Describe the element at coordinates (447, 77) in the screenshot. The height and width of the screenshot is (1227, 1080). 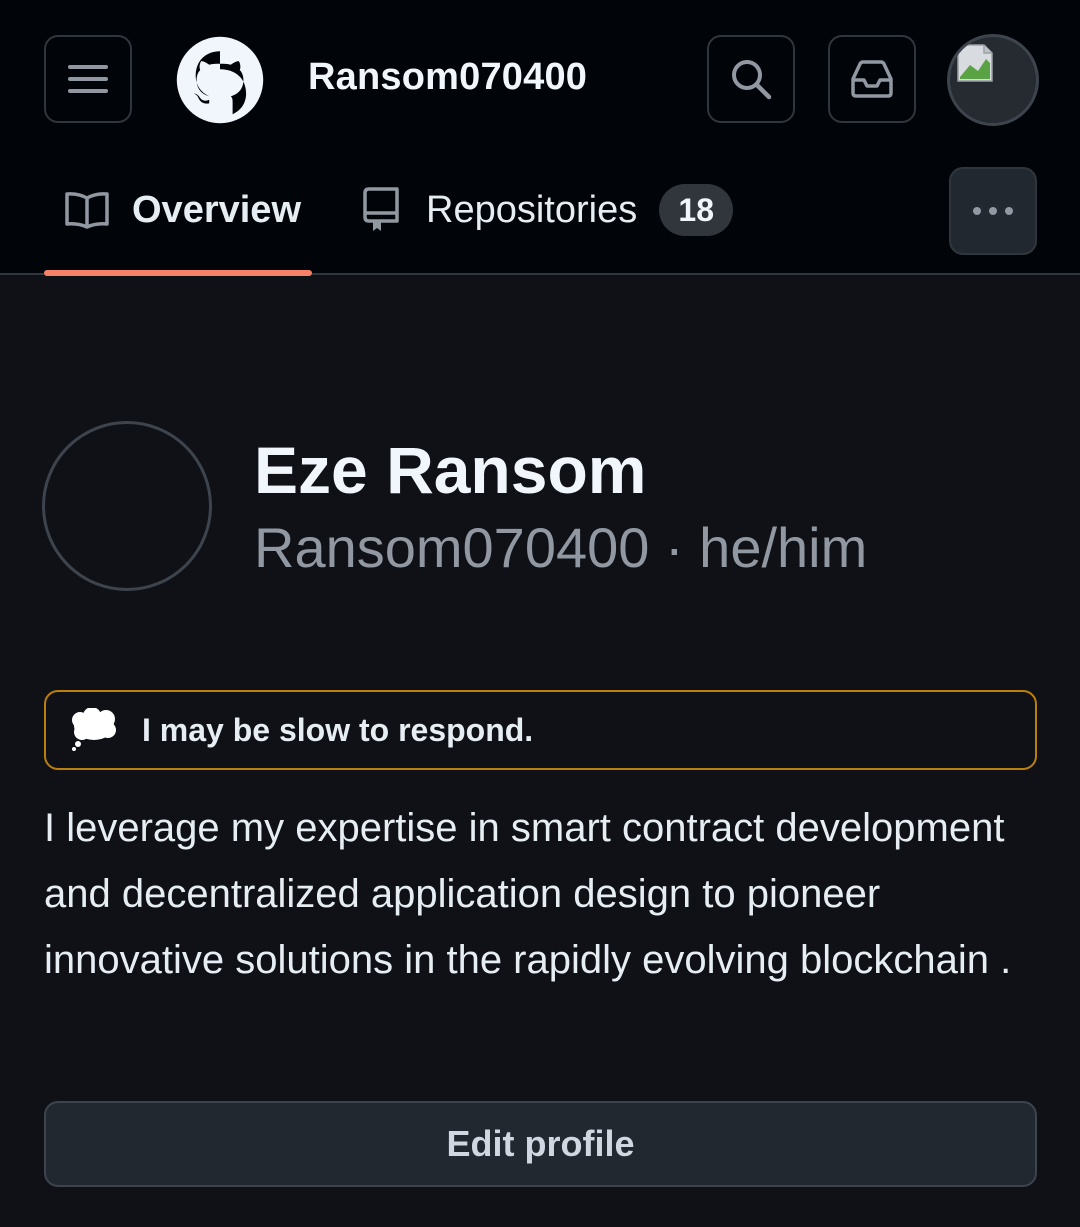
I see `header-username: Ransom070400` at that location.